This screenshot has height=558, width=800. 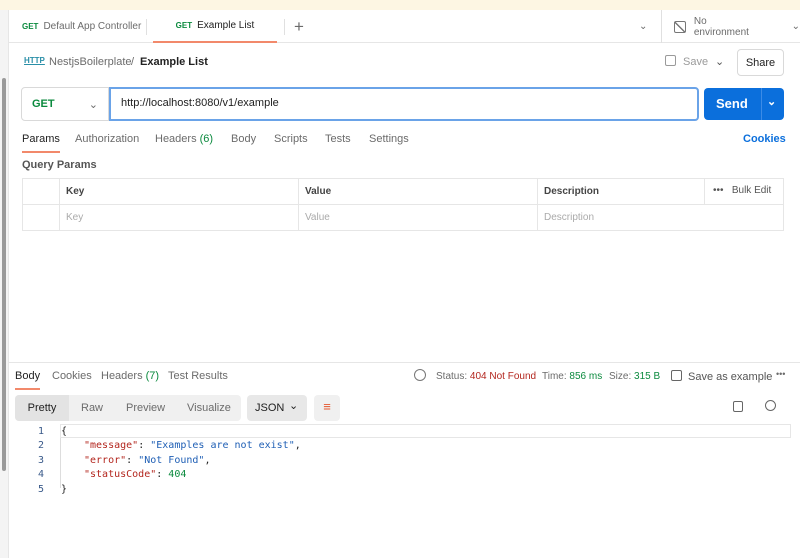 I want to click on notification-banner, so click(x=400, y=5).